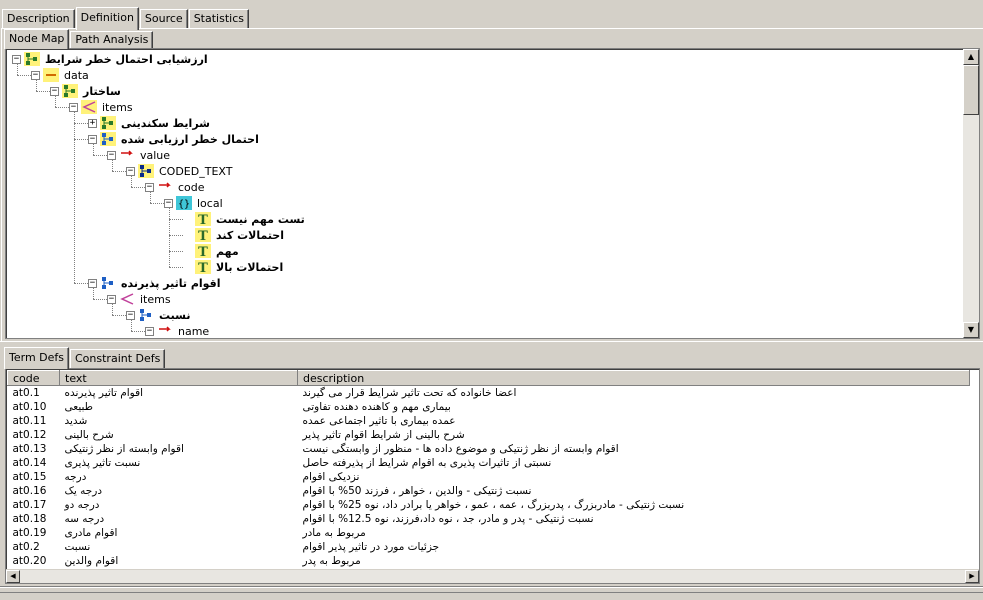 The width and height of the screenshot is (983, 600). What do you see at coordinates (165, 123) in the screenshot?
I see `tree-node-label: شرایط سکندینی` at bounding box center [165, 123].